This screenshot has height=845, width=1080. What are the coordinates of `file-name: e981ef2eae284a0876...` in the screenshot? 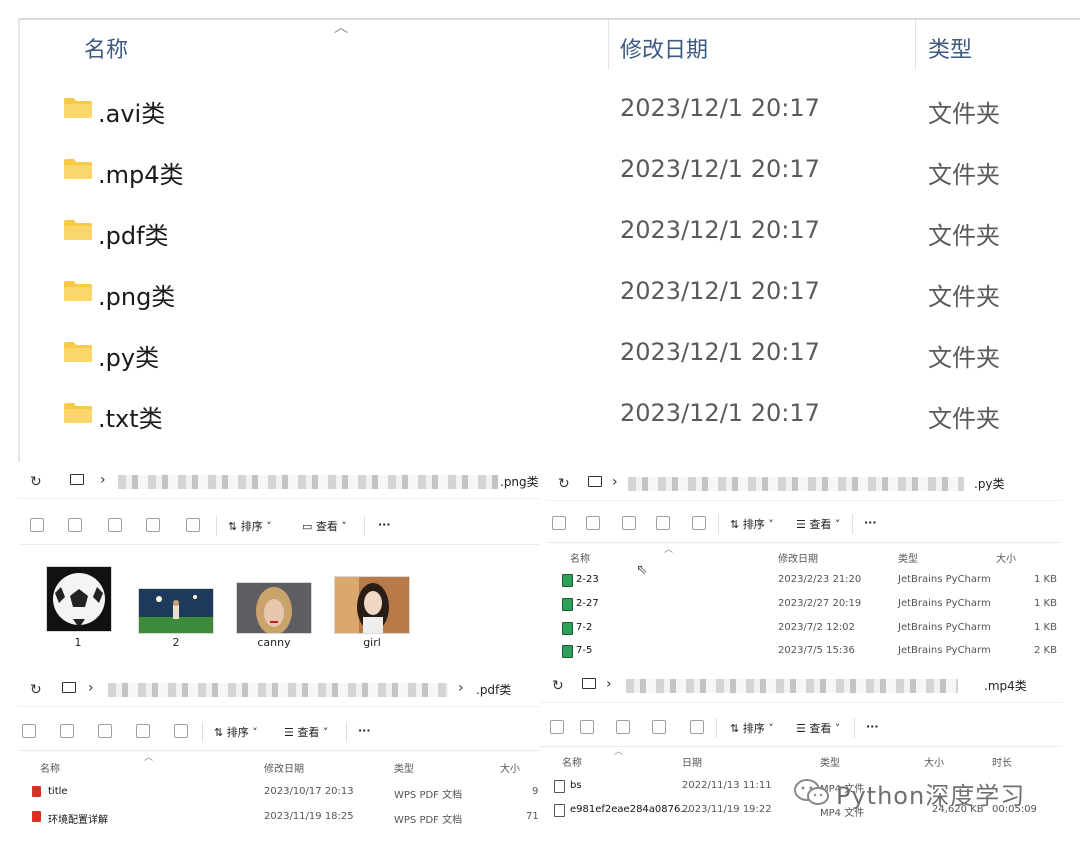 It's located at (630, 809).